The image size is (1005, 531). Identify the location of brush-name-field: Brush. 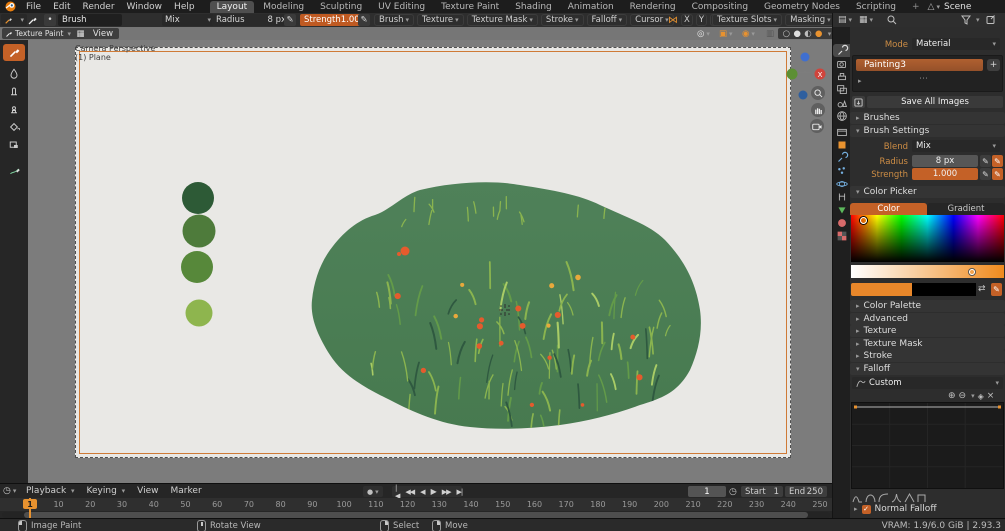
(90, 20).